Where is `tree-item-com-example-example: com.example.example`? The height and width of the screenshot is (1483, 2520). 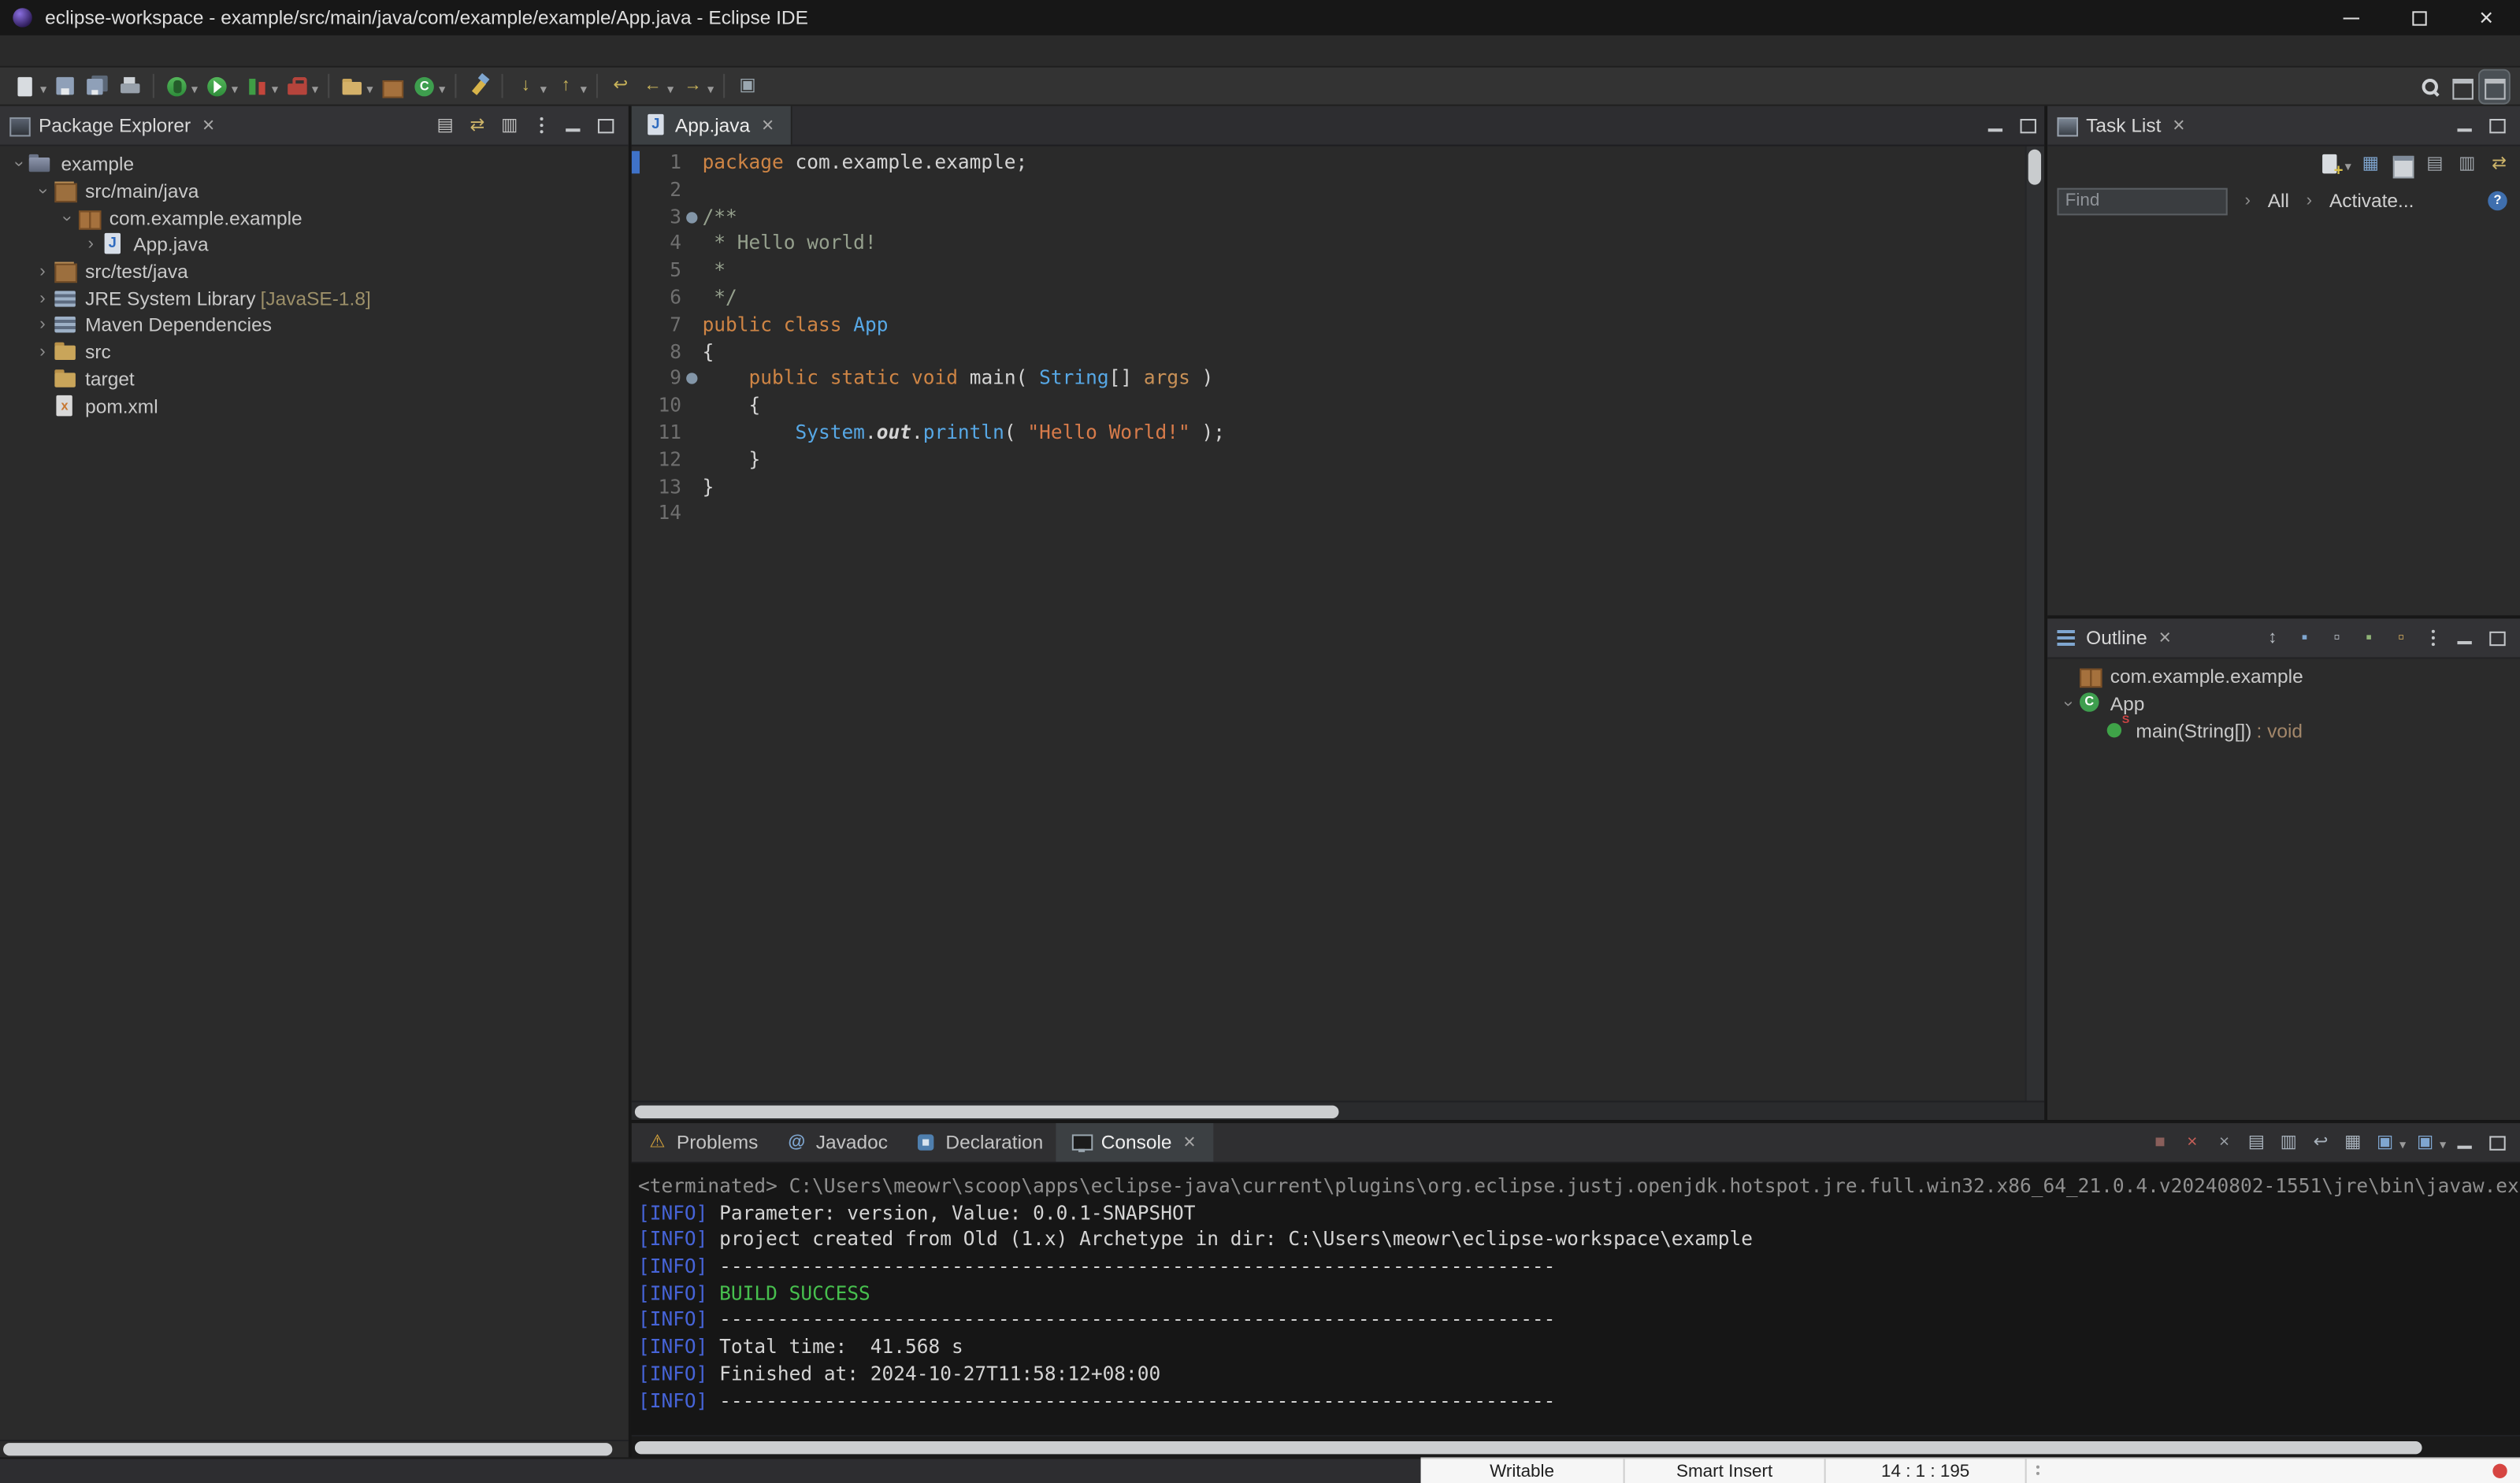 tree-item-com-example-example: com.example.example is located at coordinates (314, 218).